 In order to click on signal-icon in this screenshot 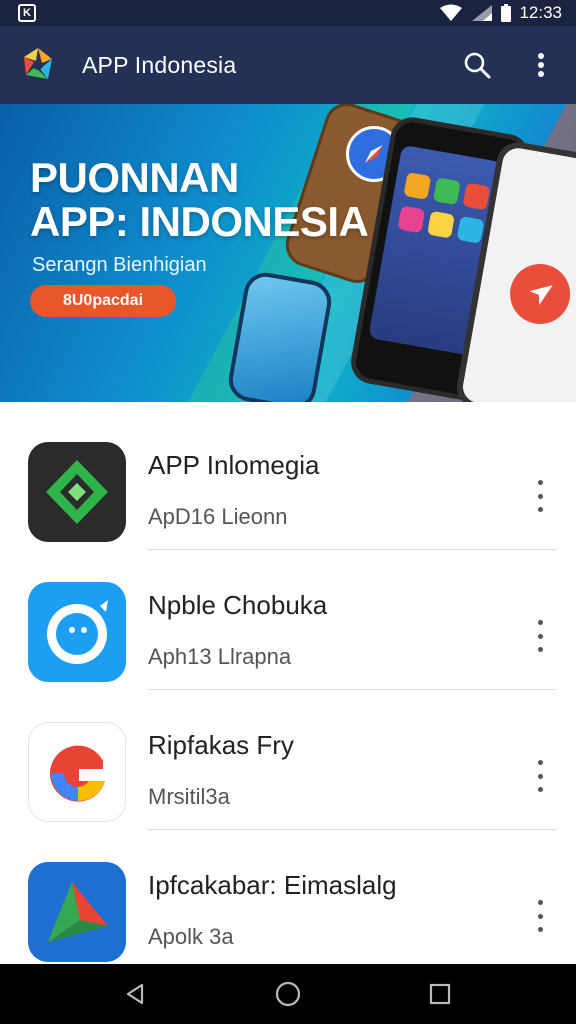, I will do `click(482, 13)`.